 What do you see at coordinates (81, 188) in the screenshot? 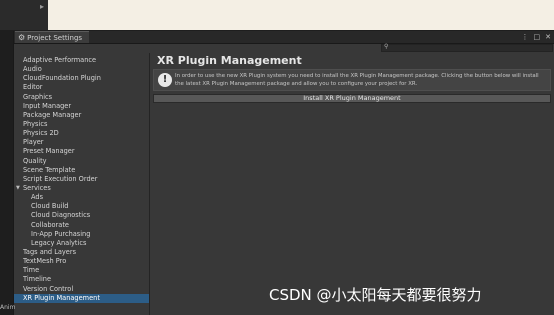
I see `sidebar-item-services: ▼ Services` at bounding box center [81, 188].